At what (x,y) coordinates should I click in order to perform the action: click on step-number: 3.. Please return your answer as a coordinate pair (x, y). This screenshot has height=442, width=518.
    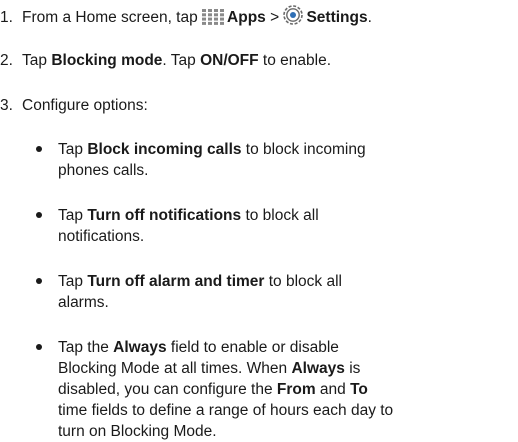
    Looking at the image, I should click on (6, 105).